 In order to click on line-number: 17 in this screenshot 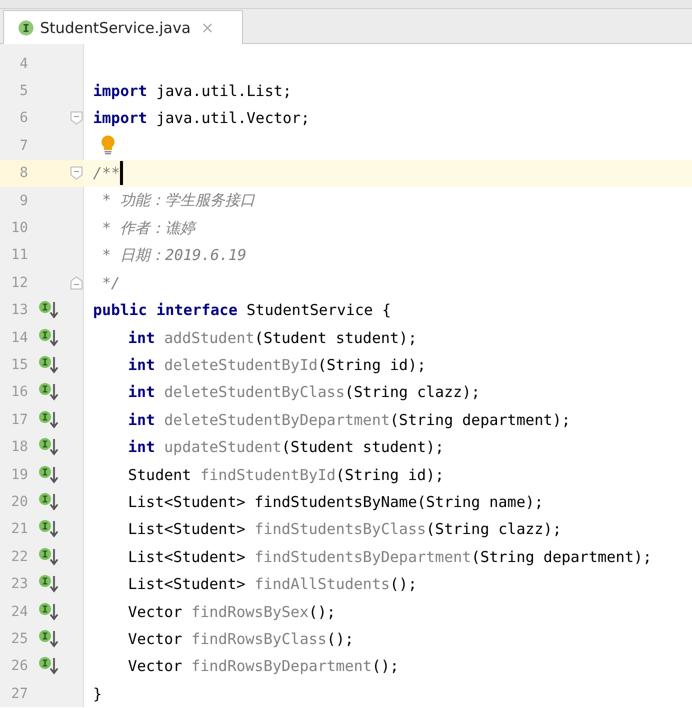, I will do `click(19, 420)`.